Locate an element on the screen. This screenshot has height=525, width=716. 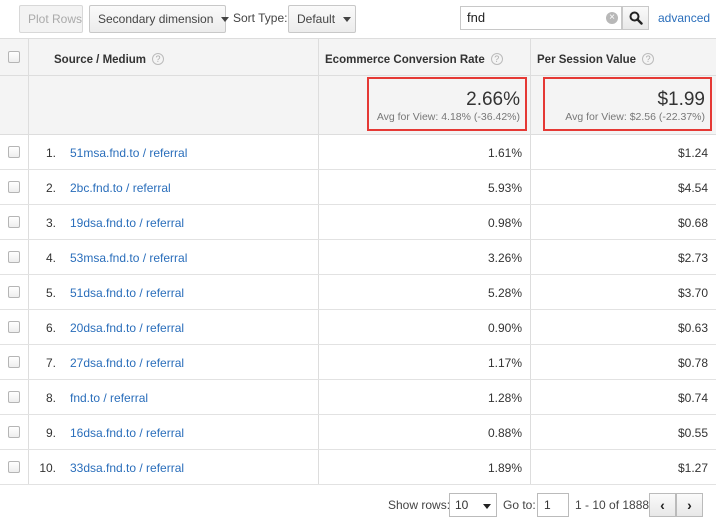
conversion-rate-header: Ecommerce Conversion Rate? is located at coordinates (414, 59).